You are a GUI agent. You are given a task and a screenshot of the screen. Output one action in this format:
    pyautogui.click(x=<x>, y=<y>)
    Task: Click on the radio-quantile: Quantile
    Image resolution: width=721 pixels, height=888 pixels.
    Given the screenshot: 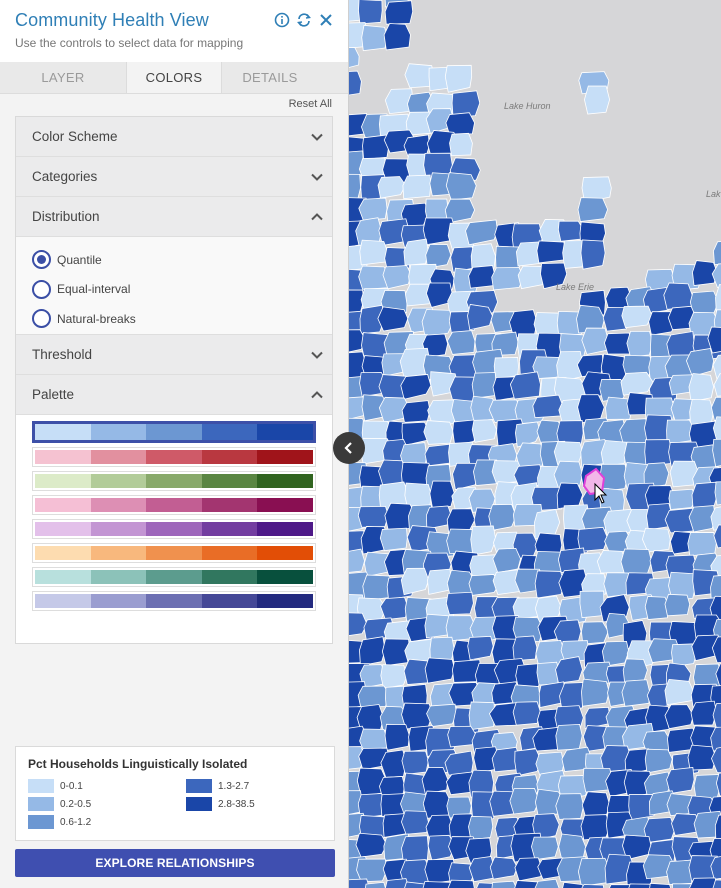 What is the action you would take?
    pyautogui.click(x=182, y=260)
    